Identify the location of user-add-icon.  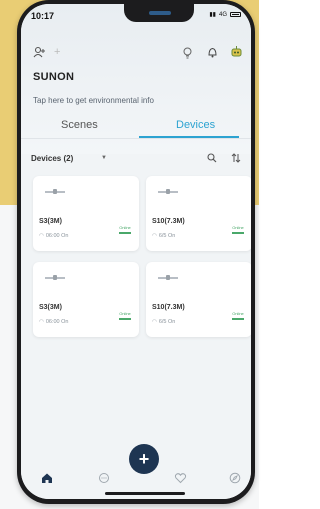
(39, 54).